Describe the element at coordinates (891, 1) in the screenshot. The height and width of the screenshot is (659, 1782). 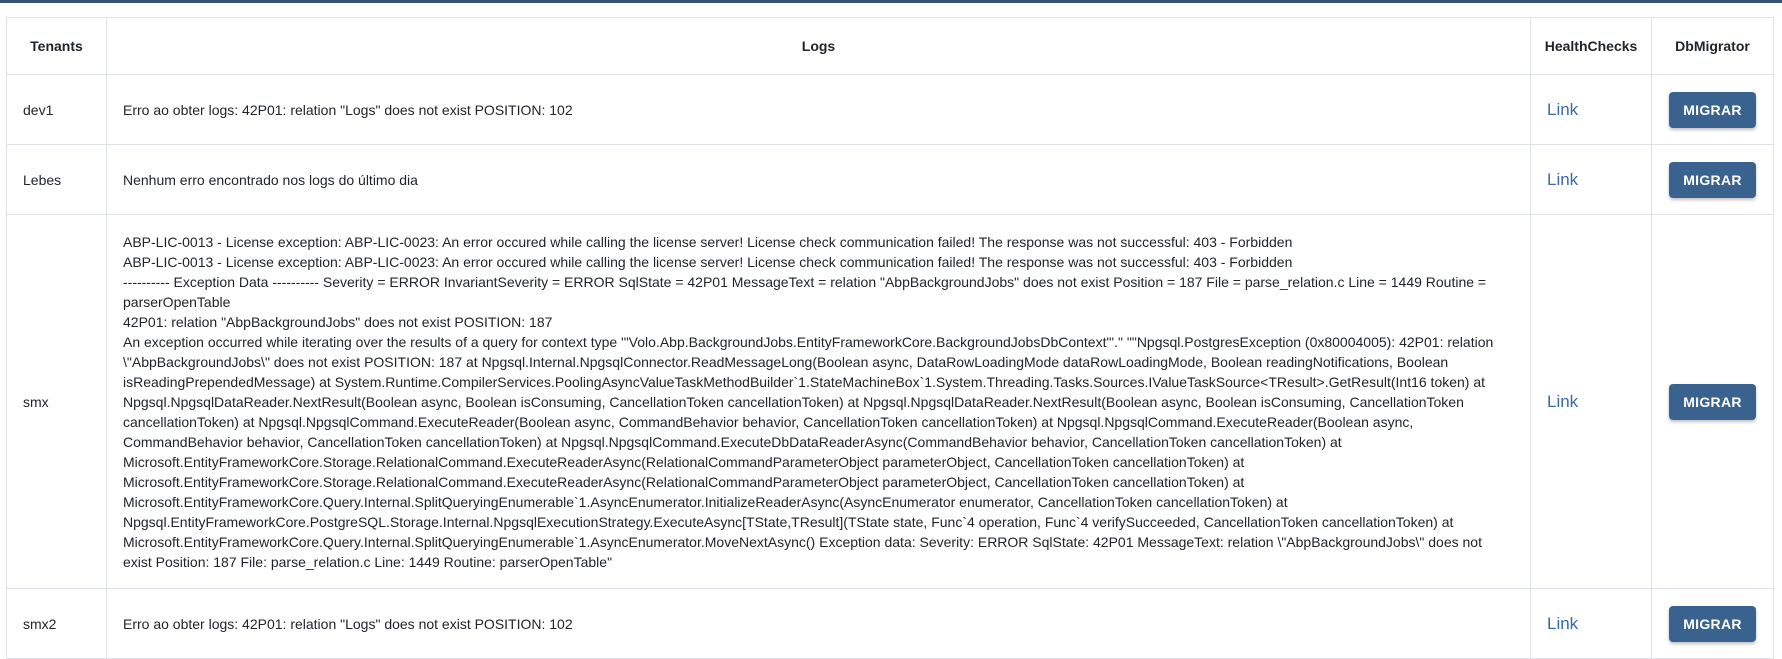
I see `top-accent-bar` at that location.